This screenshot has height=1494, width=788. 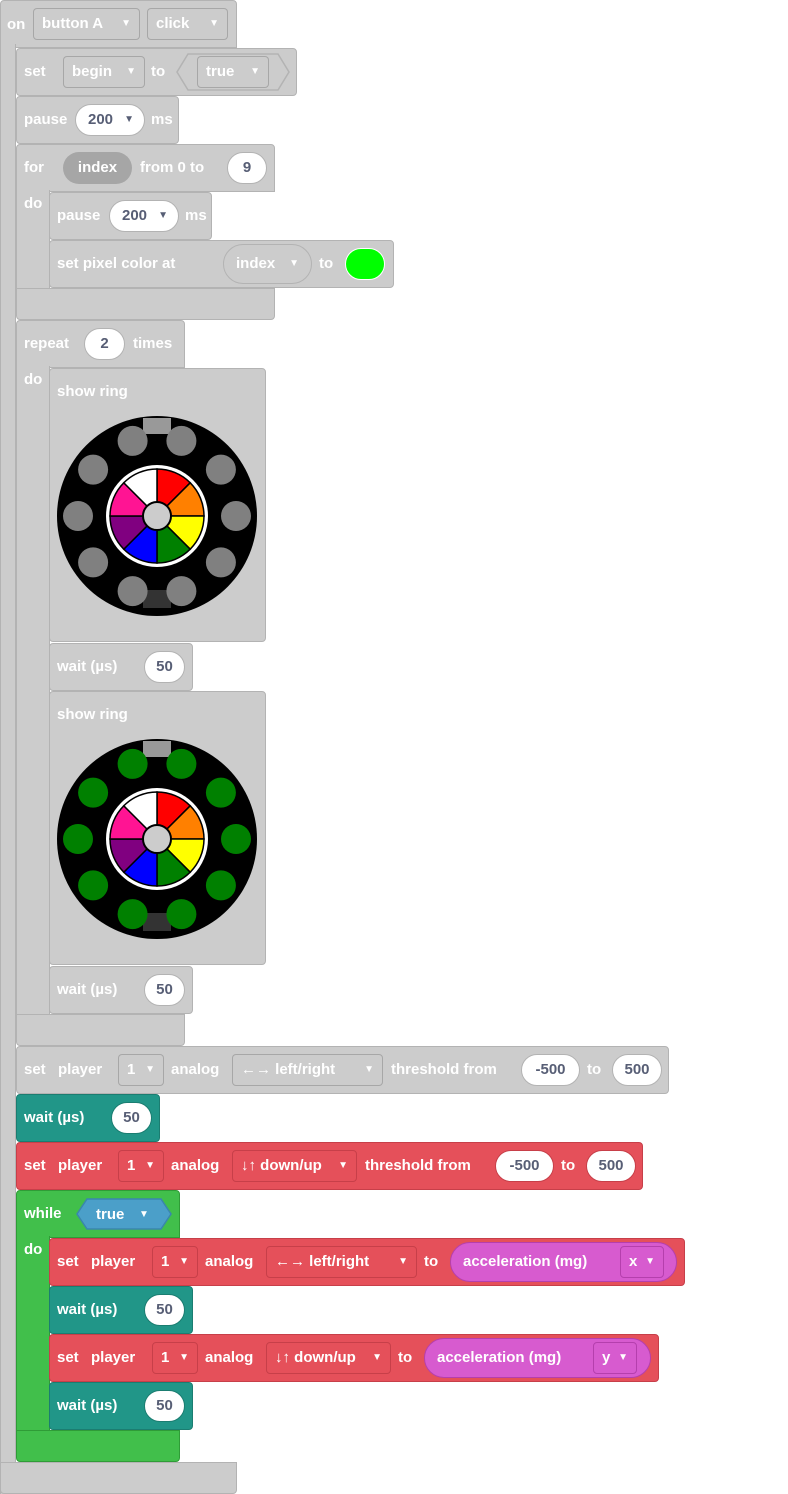 What do you see at coordinates (34, 167) in the screenshot?
I see `for-label: for` at bounding box center [34, 167].